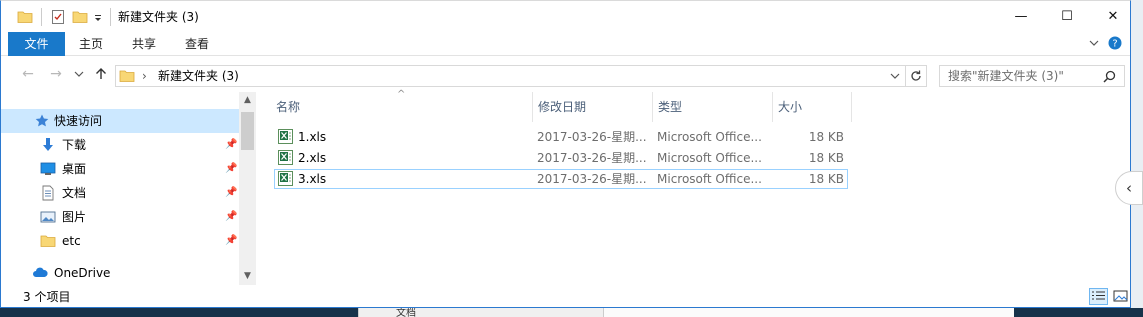 The width and height of the screenshot is (1143, 317). Describe the element at coordinates (78, 121) in the screenshot. I see `sidebar-item-label: 快速访问` at that location.